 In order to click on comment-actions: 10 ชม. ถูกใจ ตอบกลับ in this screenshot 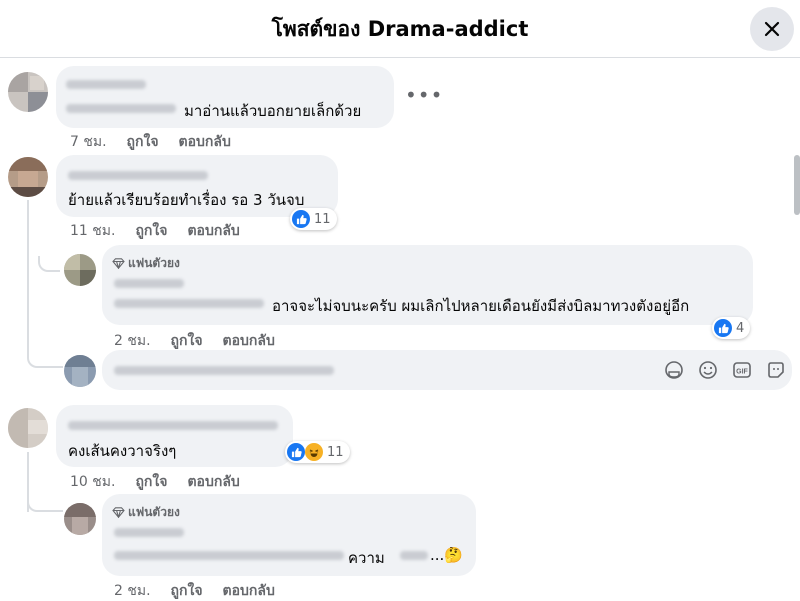, I will do `click(155, 482)`.